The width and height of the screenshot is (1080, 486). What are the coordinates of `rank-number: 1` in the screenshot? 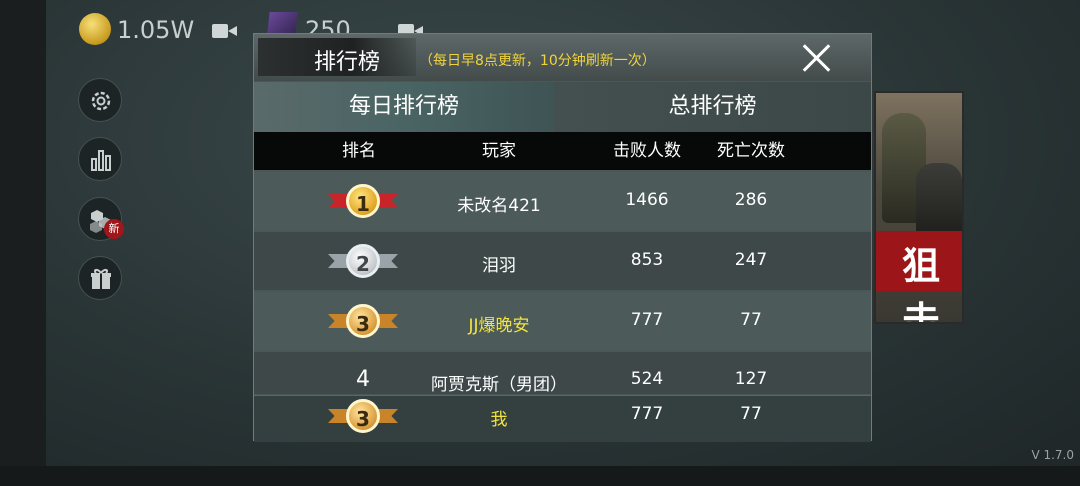 It's located at (363, 201).